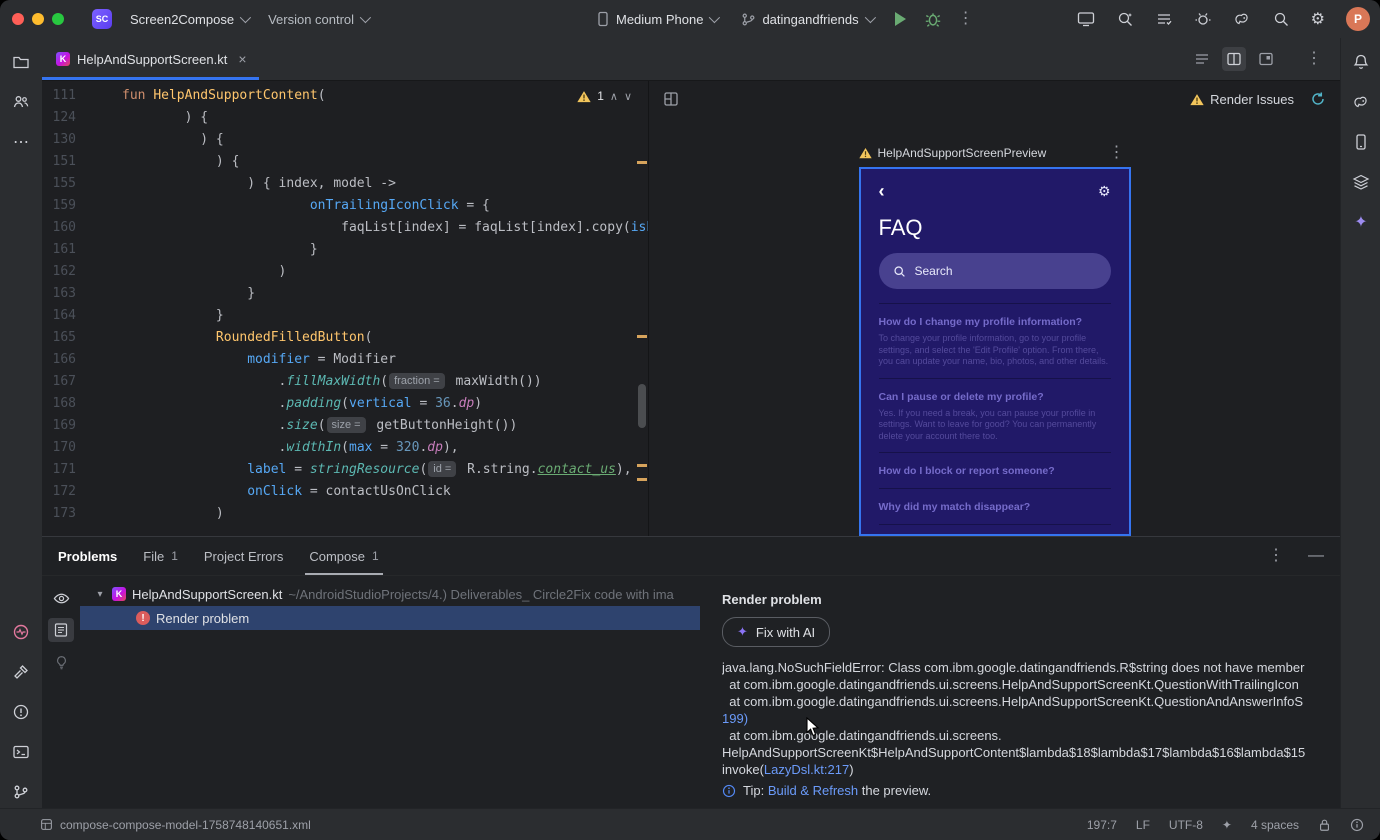 This screenshot has height=840, width=1380. Describe the element at coordinates (59, 514) in the screenshot. I see `line-number: 173` at that location.